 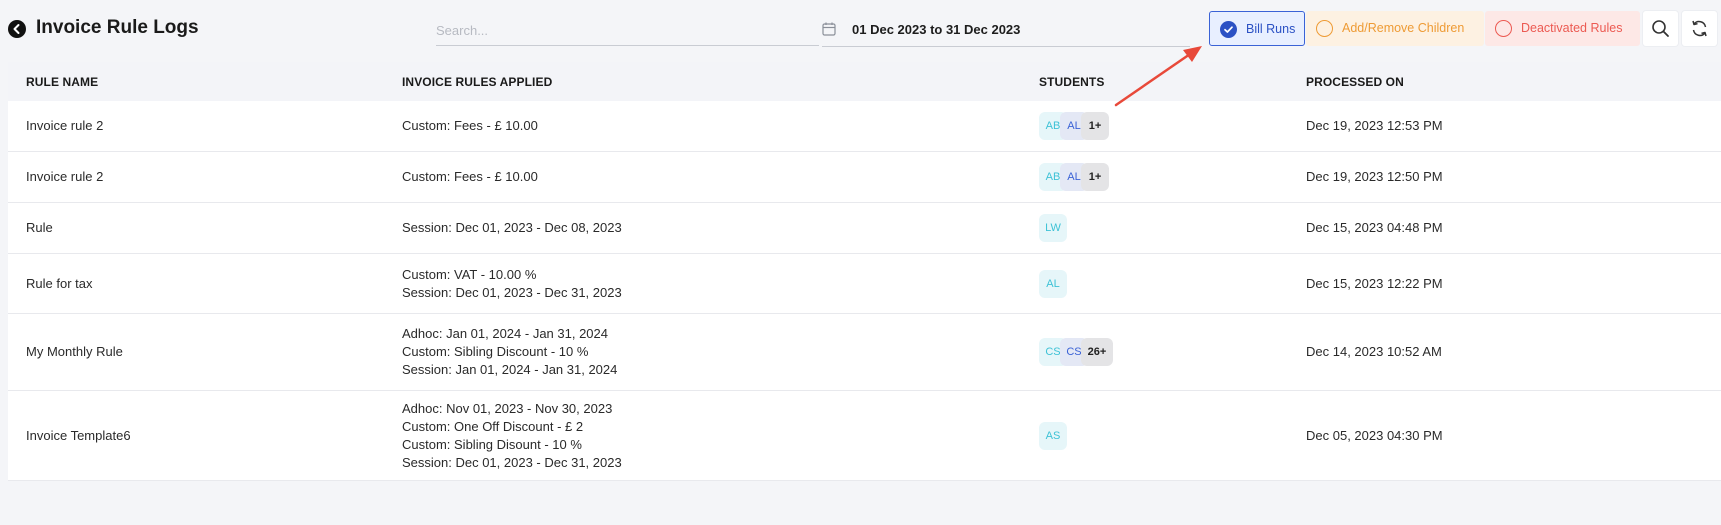 I want to click on column-header-rule-name: RULE NAME, so click(x=62, y=82).